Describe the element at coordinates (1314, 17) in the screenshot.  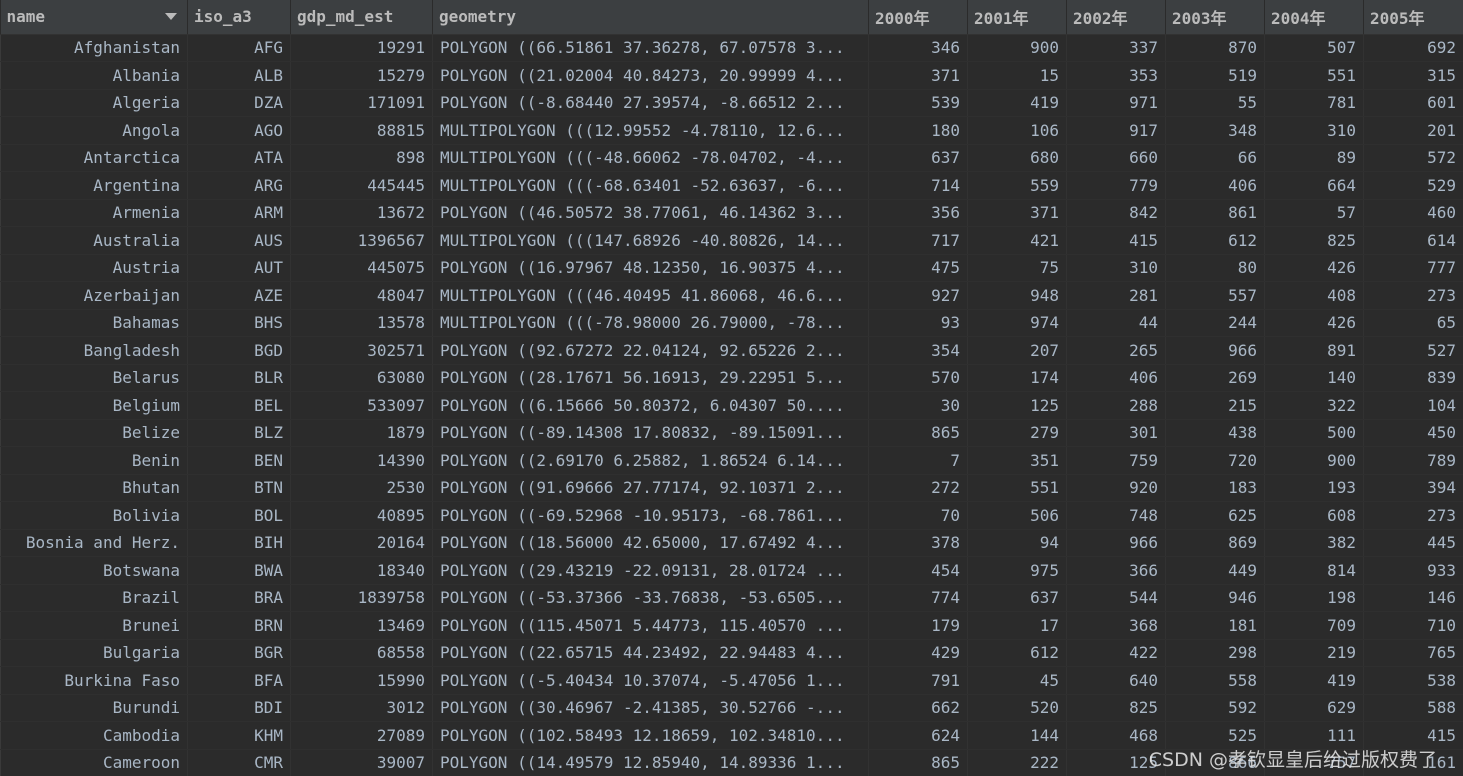
I see `column-header-2004: 2004年` at that location.